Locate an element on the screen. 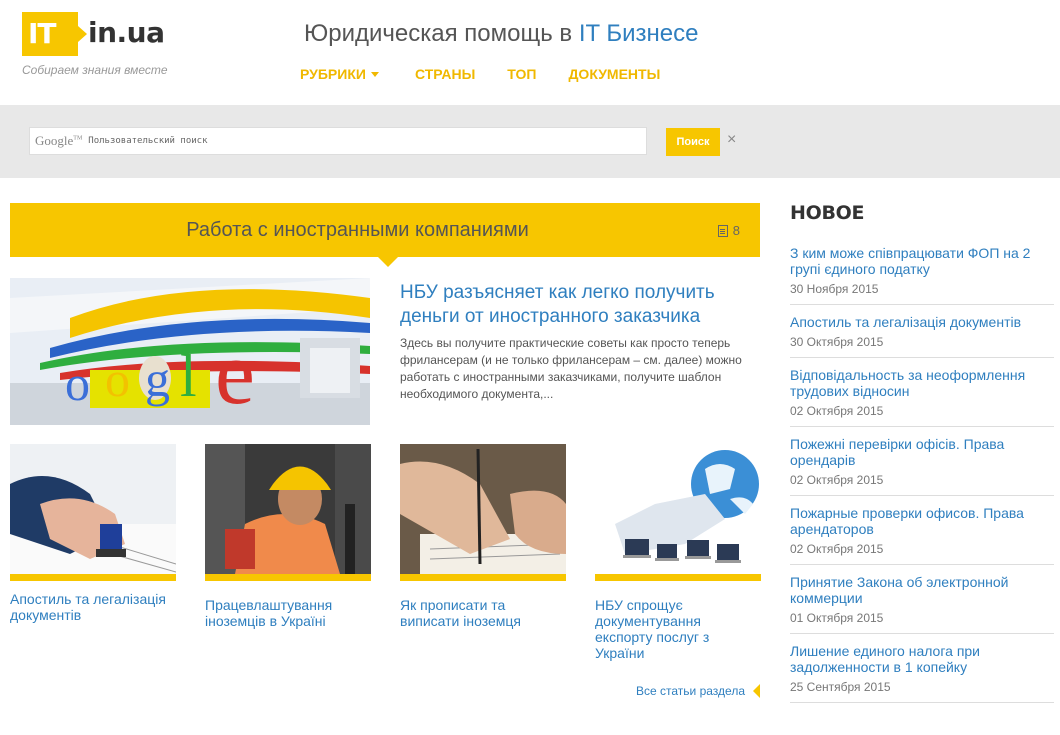 The width and height of the screenshot is (1060, 735). nav-item-documents: ДОКУМЕНТЫ is located at coordinates (614, 74).